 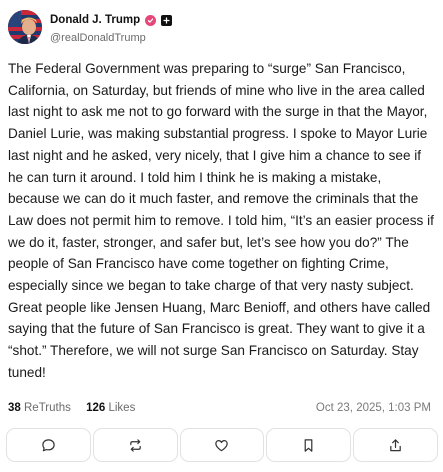 I want to click on like-button, so click(x=222, y=445).